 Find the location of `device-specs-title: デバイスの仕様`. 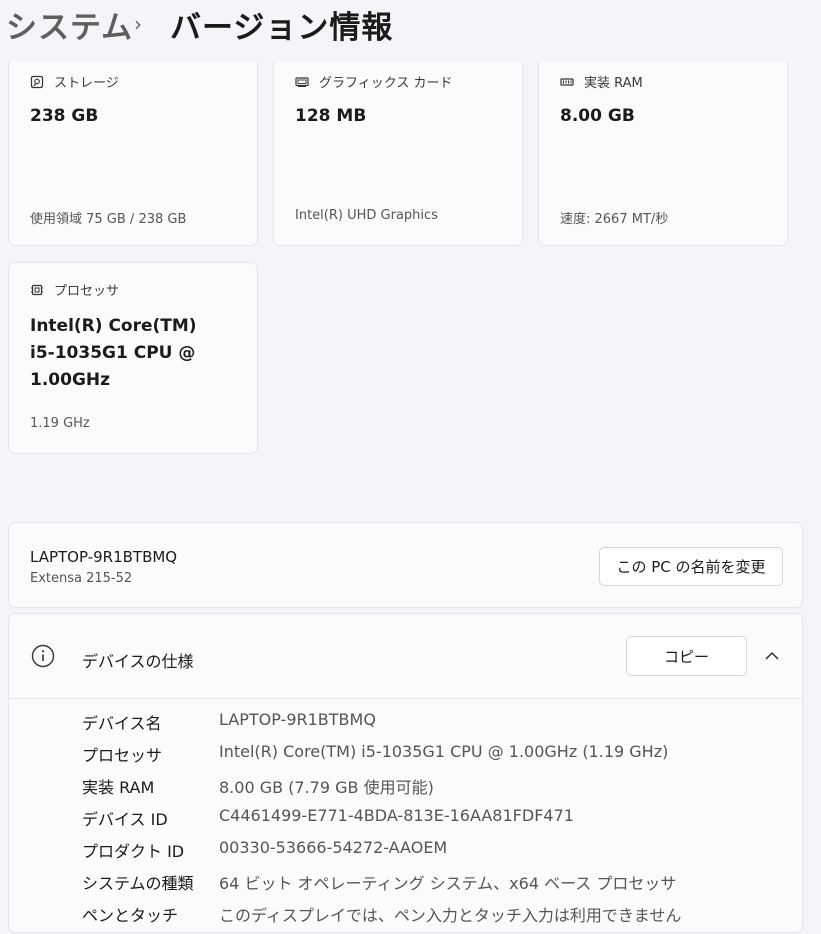

device-specs-title: デバイスの仕様 is located at coordinates (138, 661).